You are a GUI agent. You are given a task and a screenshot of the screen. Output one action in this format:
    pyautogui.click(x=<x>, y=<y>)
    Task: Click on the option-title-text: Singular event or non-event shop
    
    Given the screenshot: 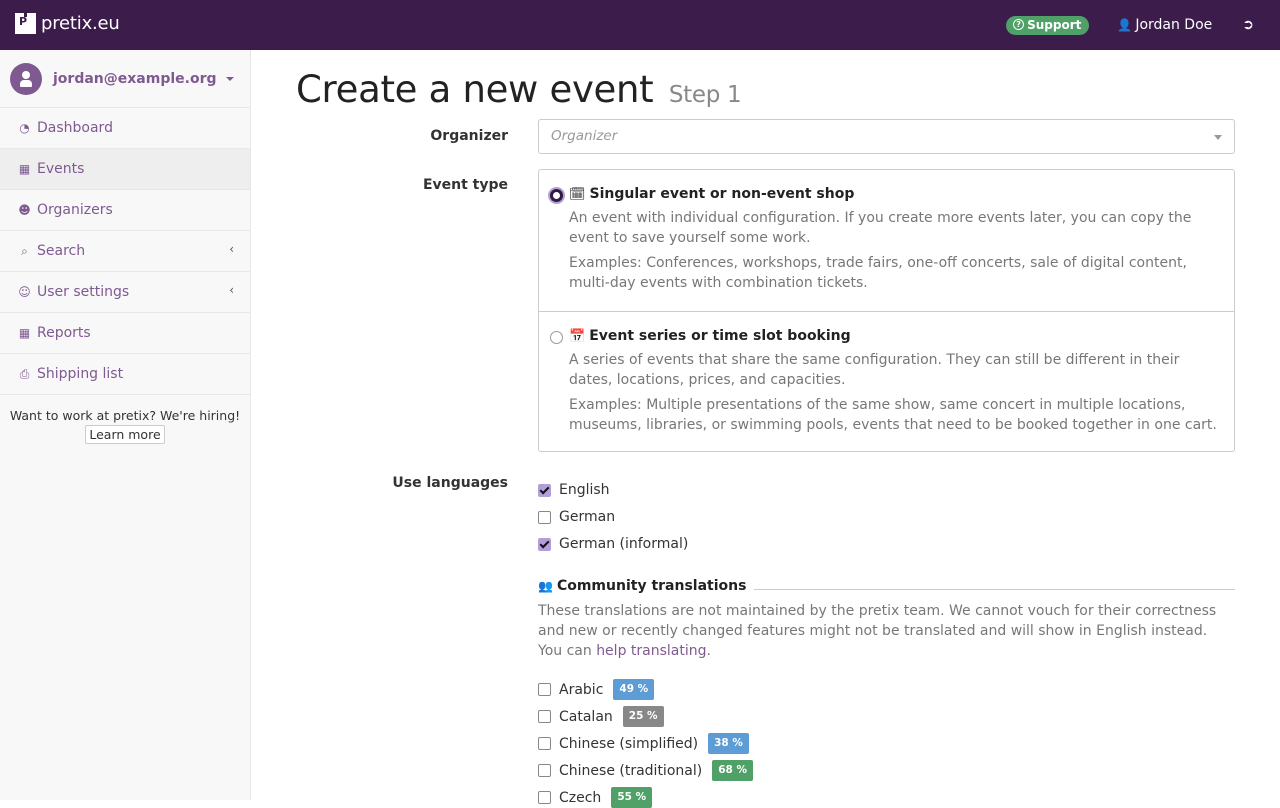 What is the action you would take?
    pyautogui.click(x=722, y=194)
    